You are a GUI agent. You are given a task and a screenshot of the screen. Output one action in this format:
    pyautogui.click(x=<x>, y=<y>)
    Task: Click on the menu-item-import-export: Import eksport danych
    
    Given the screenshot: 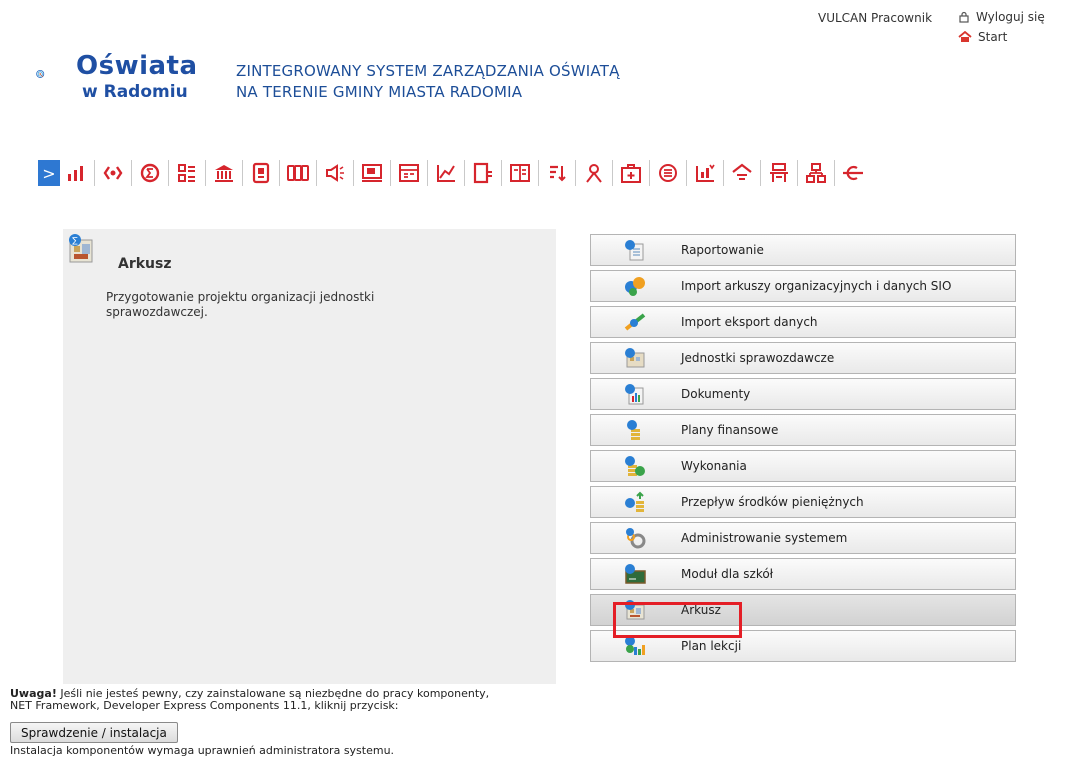 What is the action you would take?
    pyautogui.click(x=803, y=322)
    